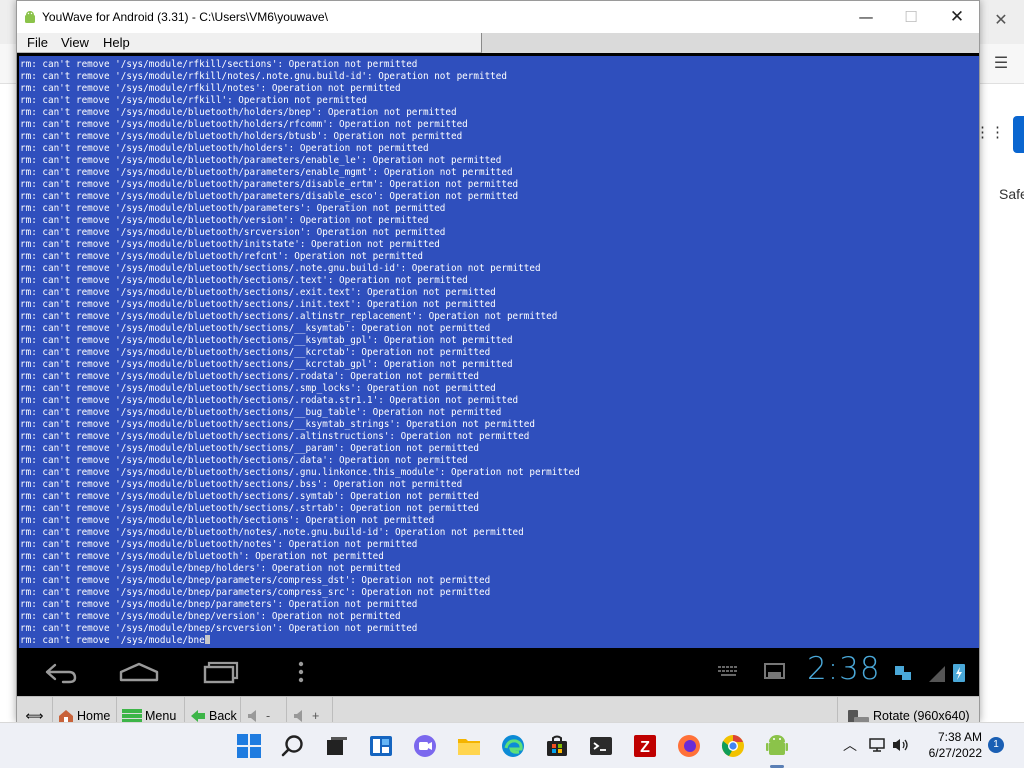 The width and height of the screenshot is (1024, 768). What do you see at coordinates (337, 746) in the screenshot?
I see `task-view-icon` at bounding box center [337, 746].